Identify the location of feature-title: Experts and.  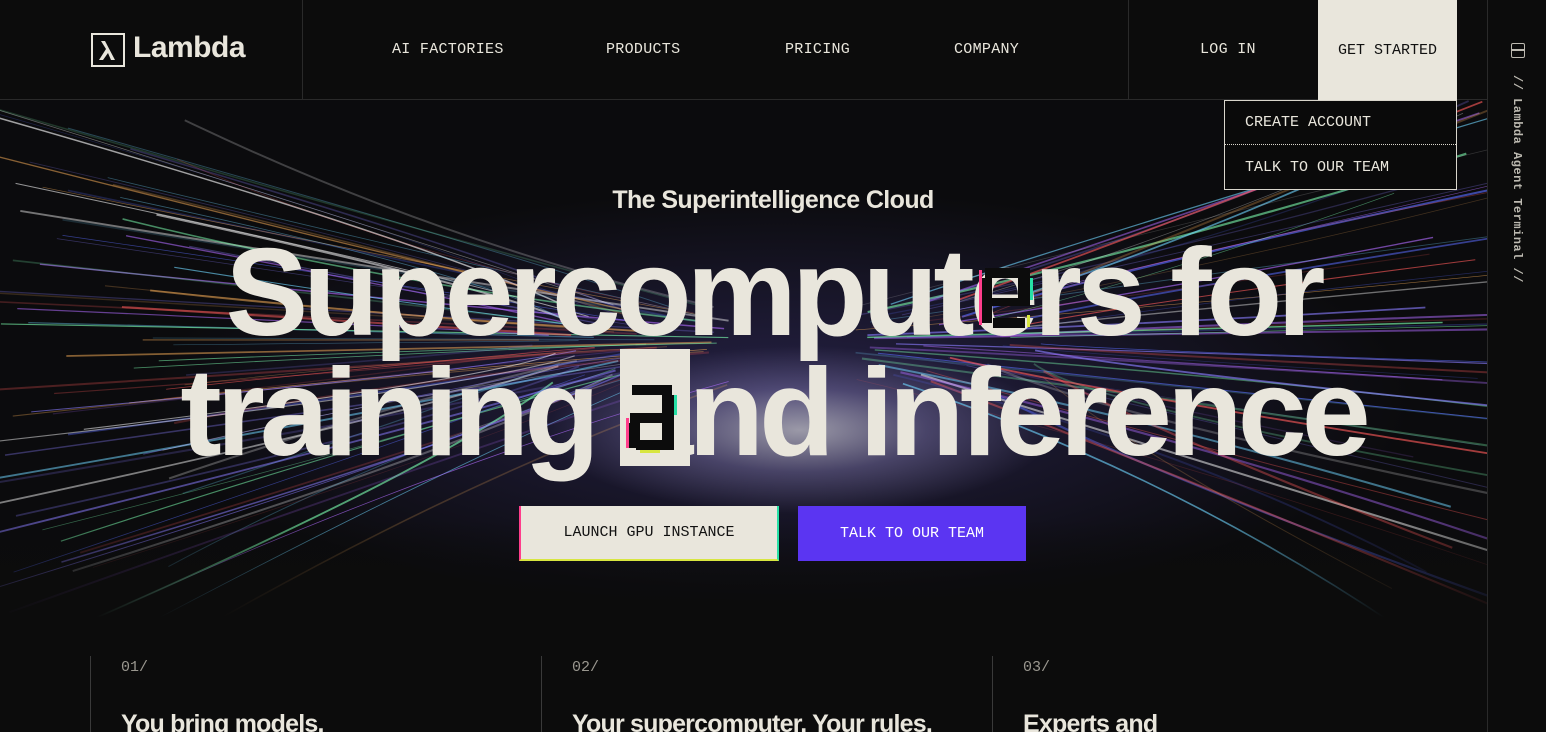
(1090, 721).